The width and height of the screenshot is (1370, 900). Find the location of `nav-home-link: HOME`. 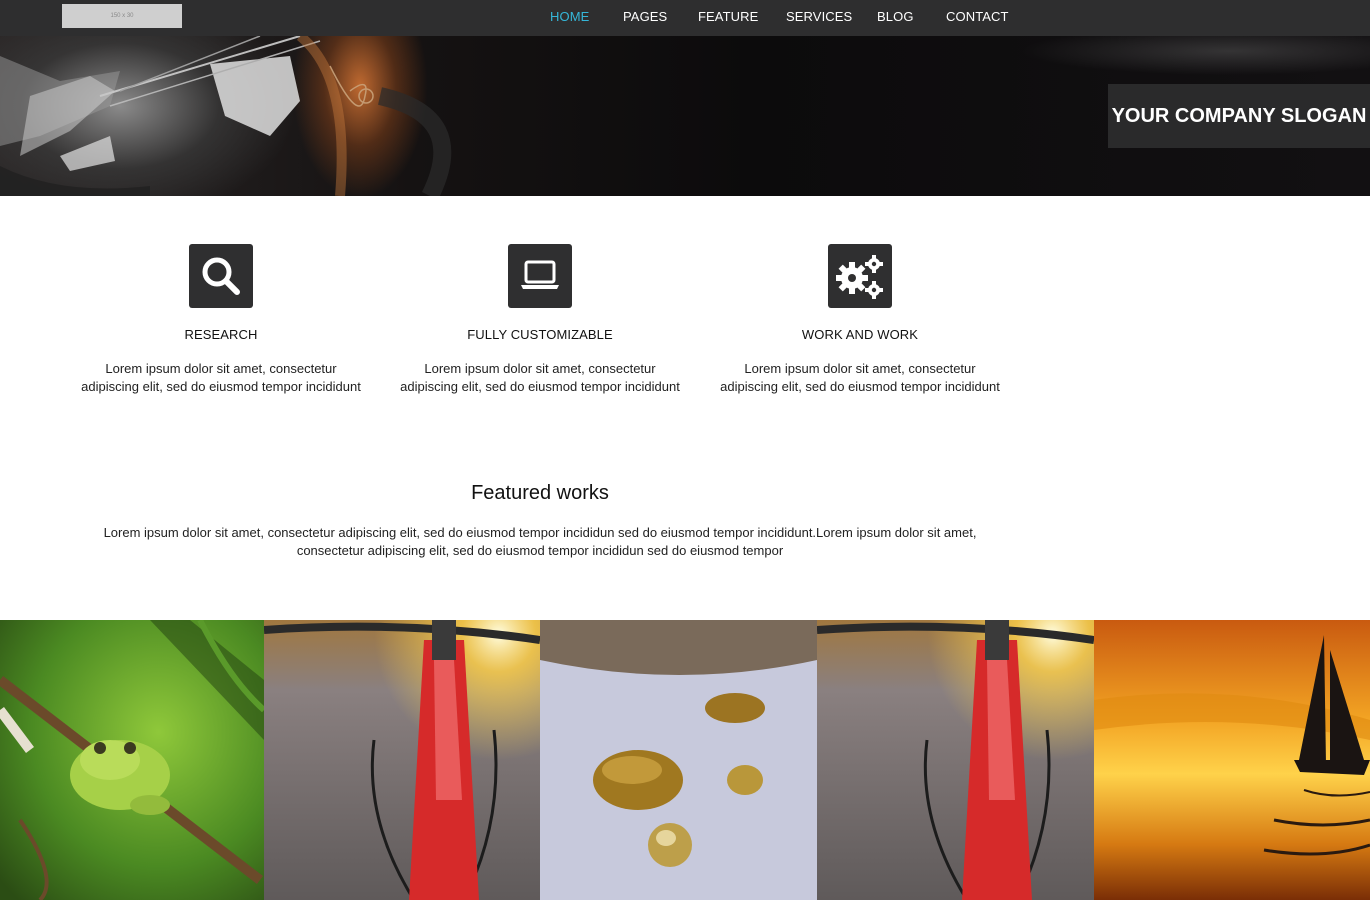

nav-home-link: HOME is located at coordinates (569, 16).